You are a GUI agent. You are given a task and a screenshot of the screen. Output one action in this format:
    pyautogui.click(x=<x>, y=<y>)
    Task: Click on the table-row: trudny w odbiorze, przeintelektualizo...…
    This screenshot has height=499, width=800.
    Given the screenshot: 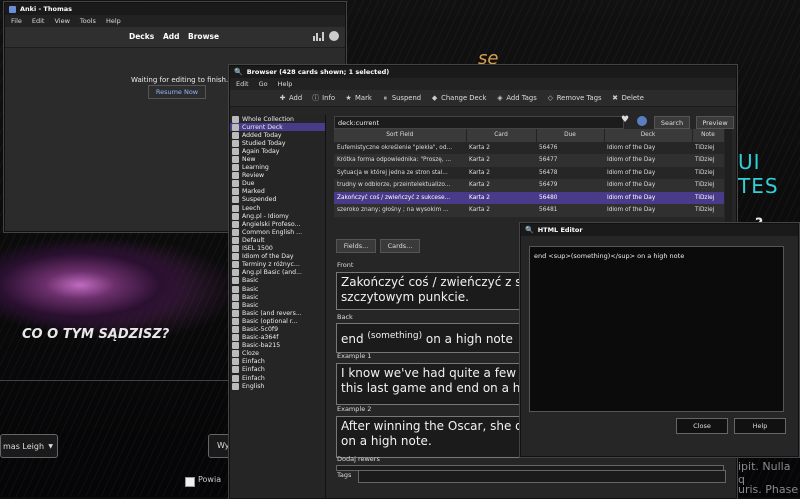 What is the action you would take?
    pyautogui.click(x=529, y=185)
    